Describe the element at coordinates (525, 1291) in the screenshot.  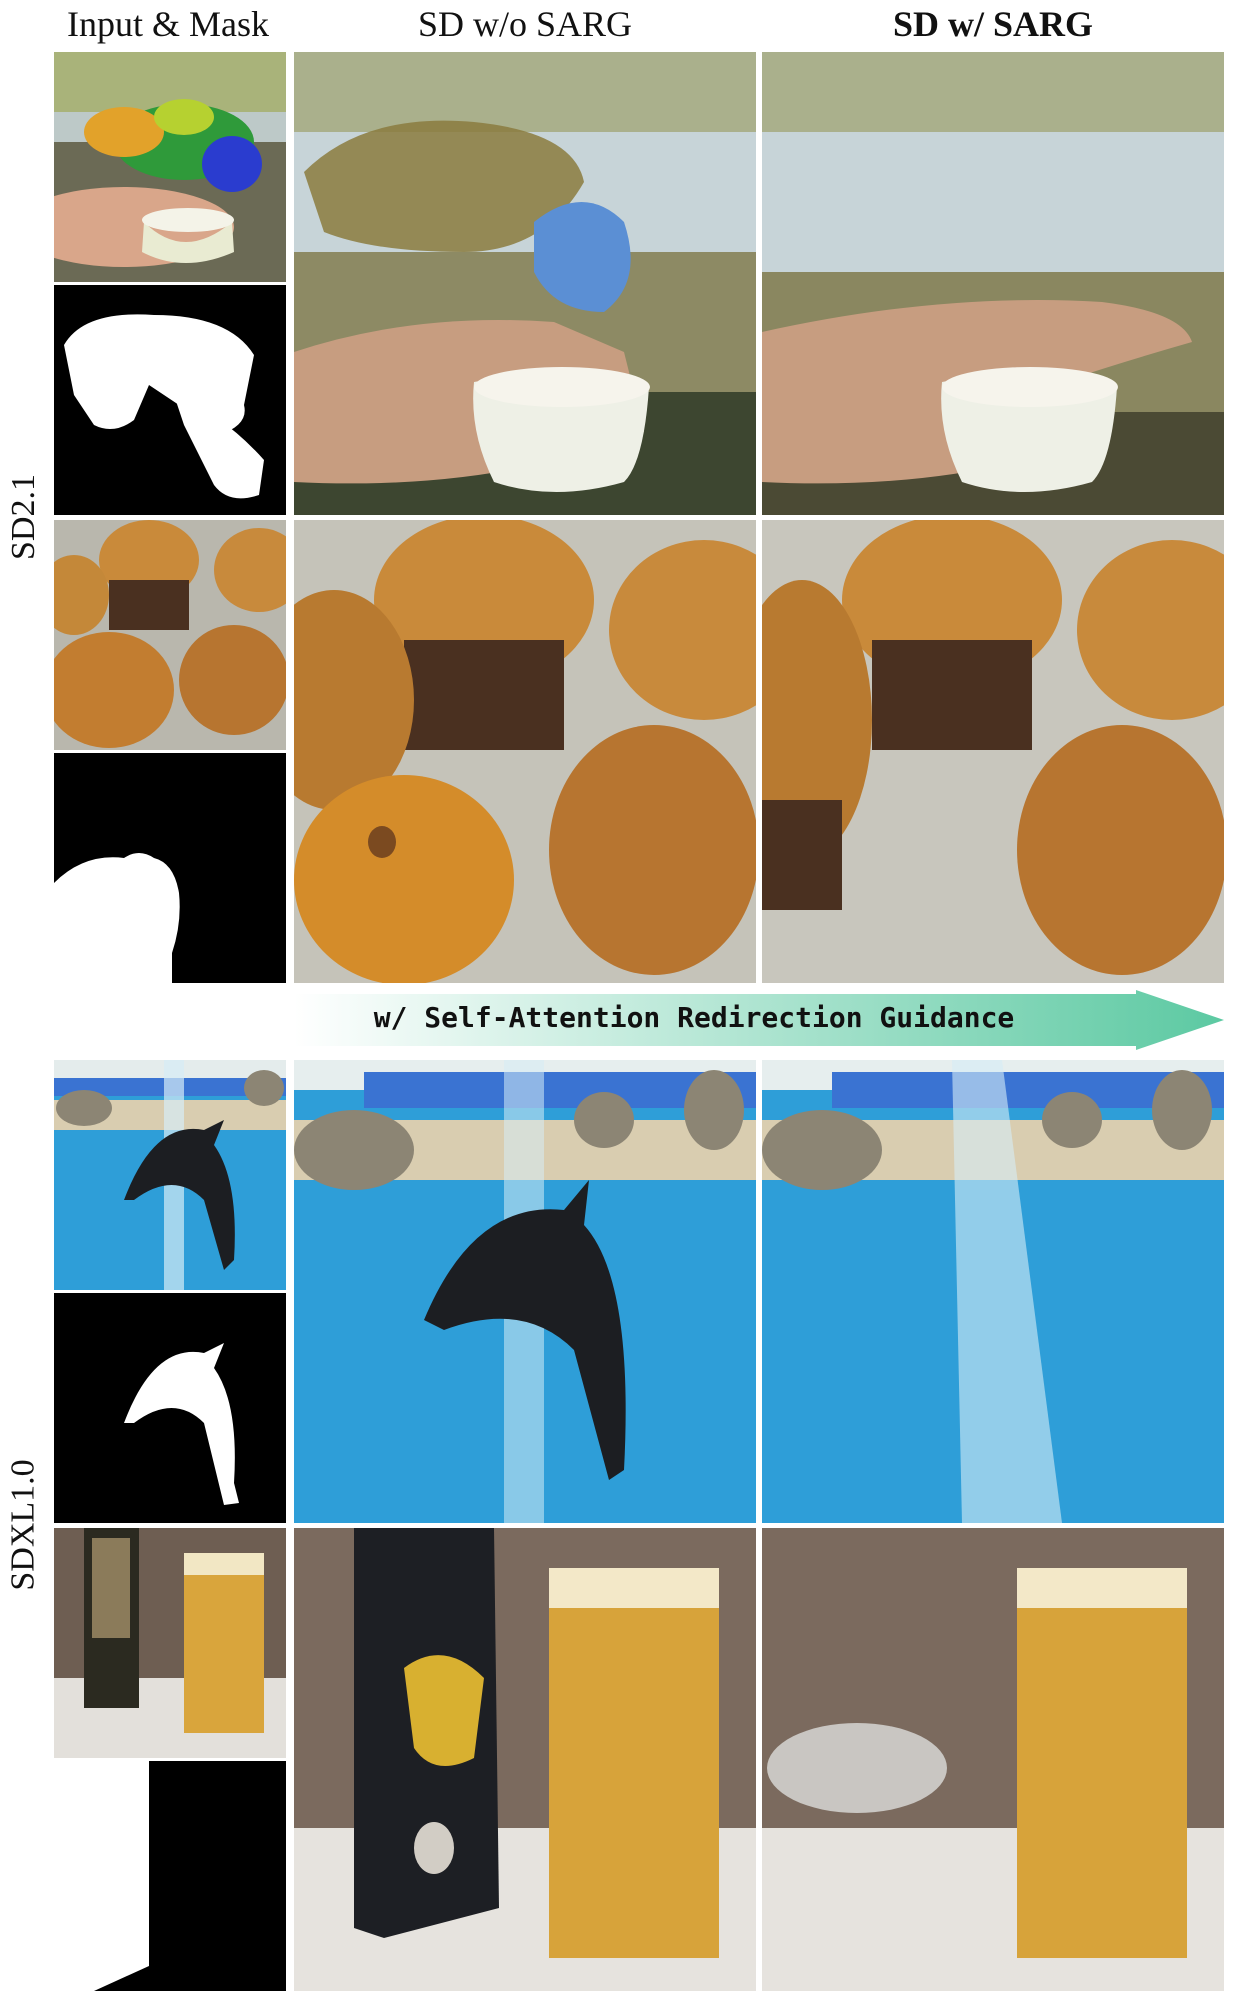
I see `result-without-sarg-dolphin` at that location.